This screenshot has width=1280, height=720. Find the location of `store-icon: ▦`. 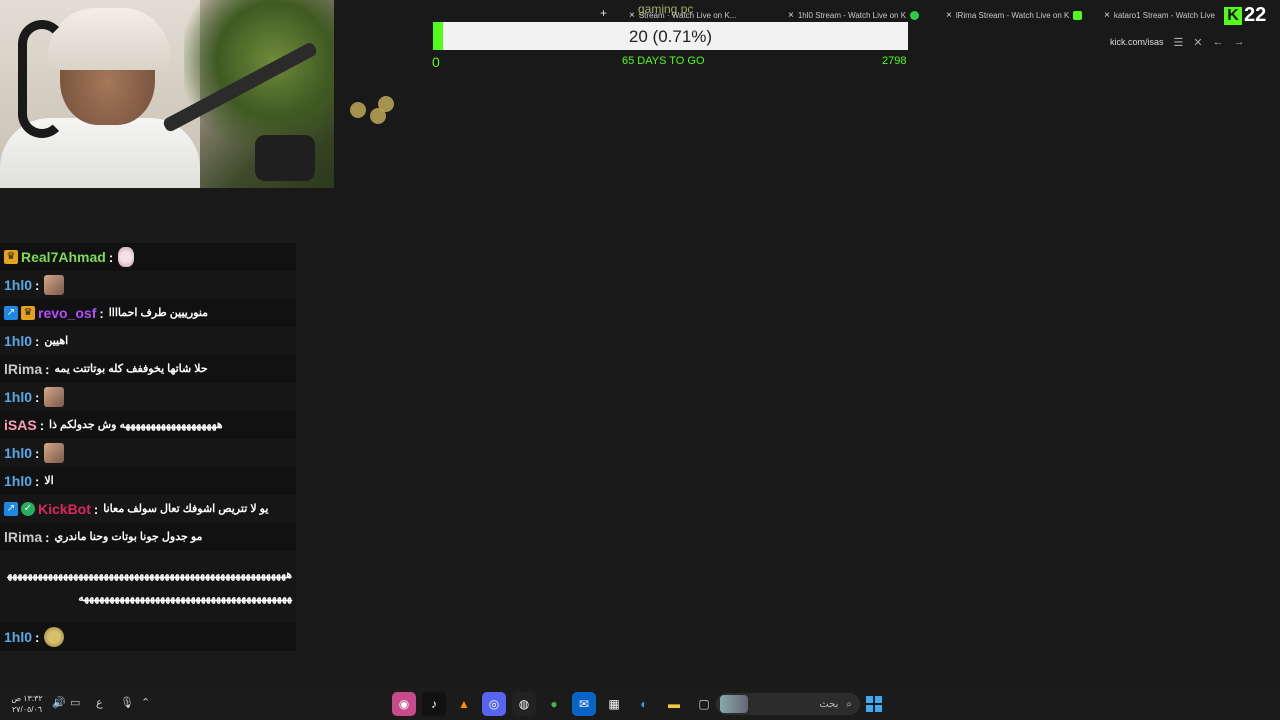

store-icon: ▦ is located at coordinates (614, 704).